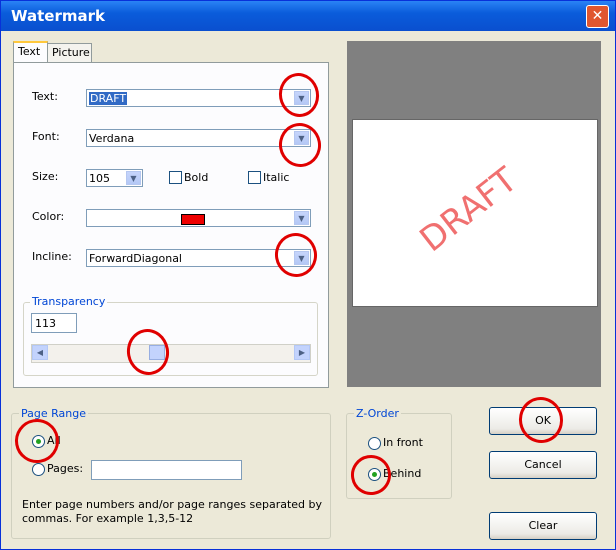 This screenshot has width=616, height=550. What do you see at coordinates (302, 352) in the screenshot?
I see `arrow-right-icon: ▶` at bounding box center [302, 352].